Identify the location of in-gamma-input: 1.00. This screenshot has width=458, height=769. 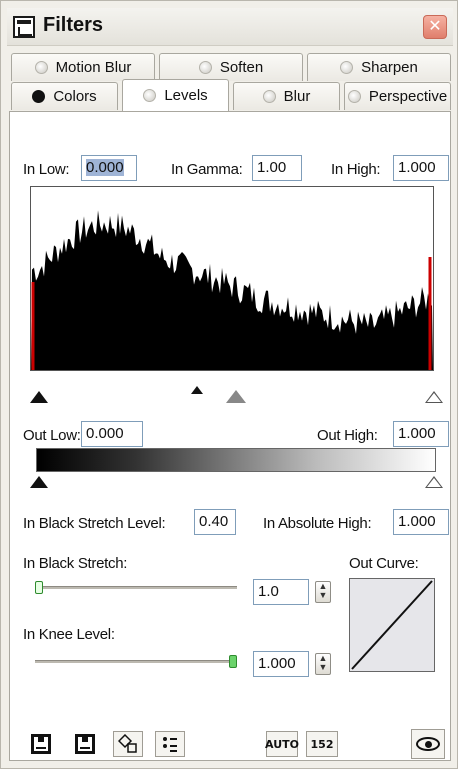
(277, 168).